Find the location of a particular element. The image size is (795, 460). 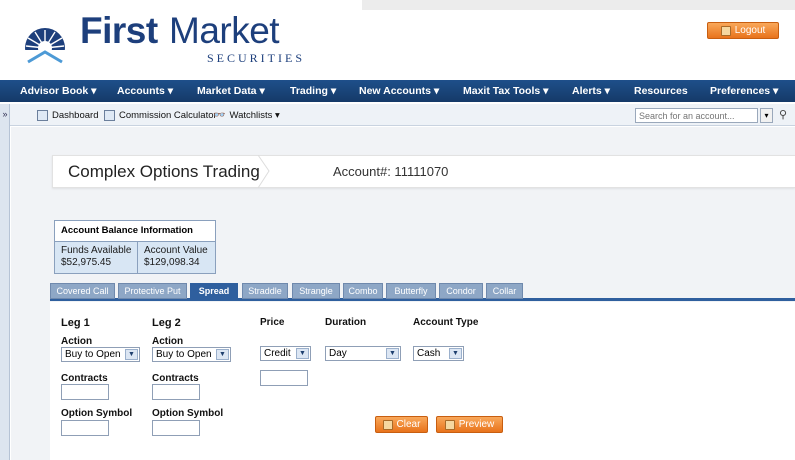

leg2-option-symbol-input is located at coordinates (176, 428).